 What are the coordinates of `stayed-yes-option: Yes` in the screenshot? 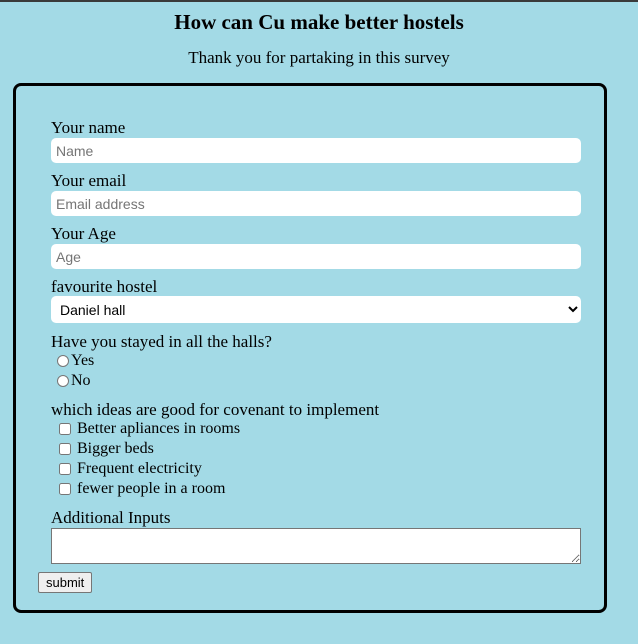 It's located at (75, 361).